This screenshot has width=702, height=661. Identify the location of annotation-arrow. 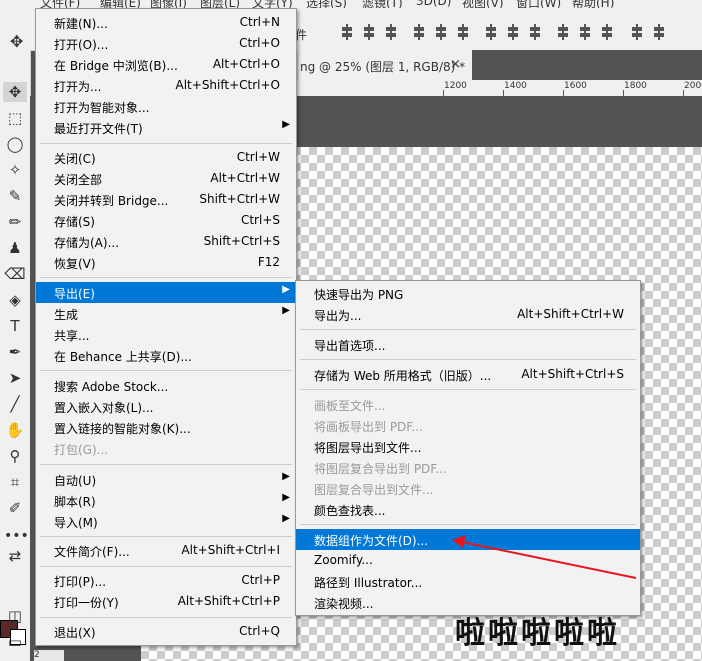
(544, 557).